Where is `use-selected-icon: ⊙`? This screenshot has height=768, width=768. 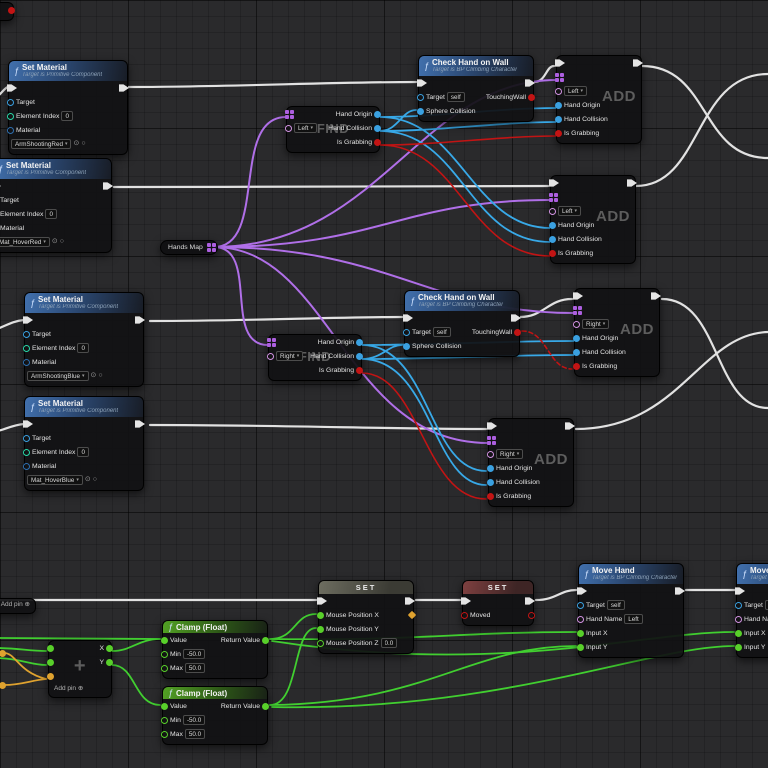
use-selected-icon: ⊙ is located at coordinates (88, 480).